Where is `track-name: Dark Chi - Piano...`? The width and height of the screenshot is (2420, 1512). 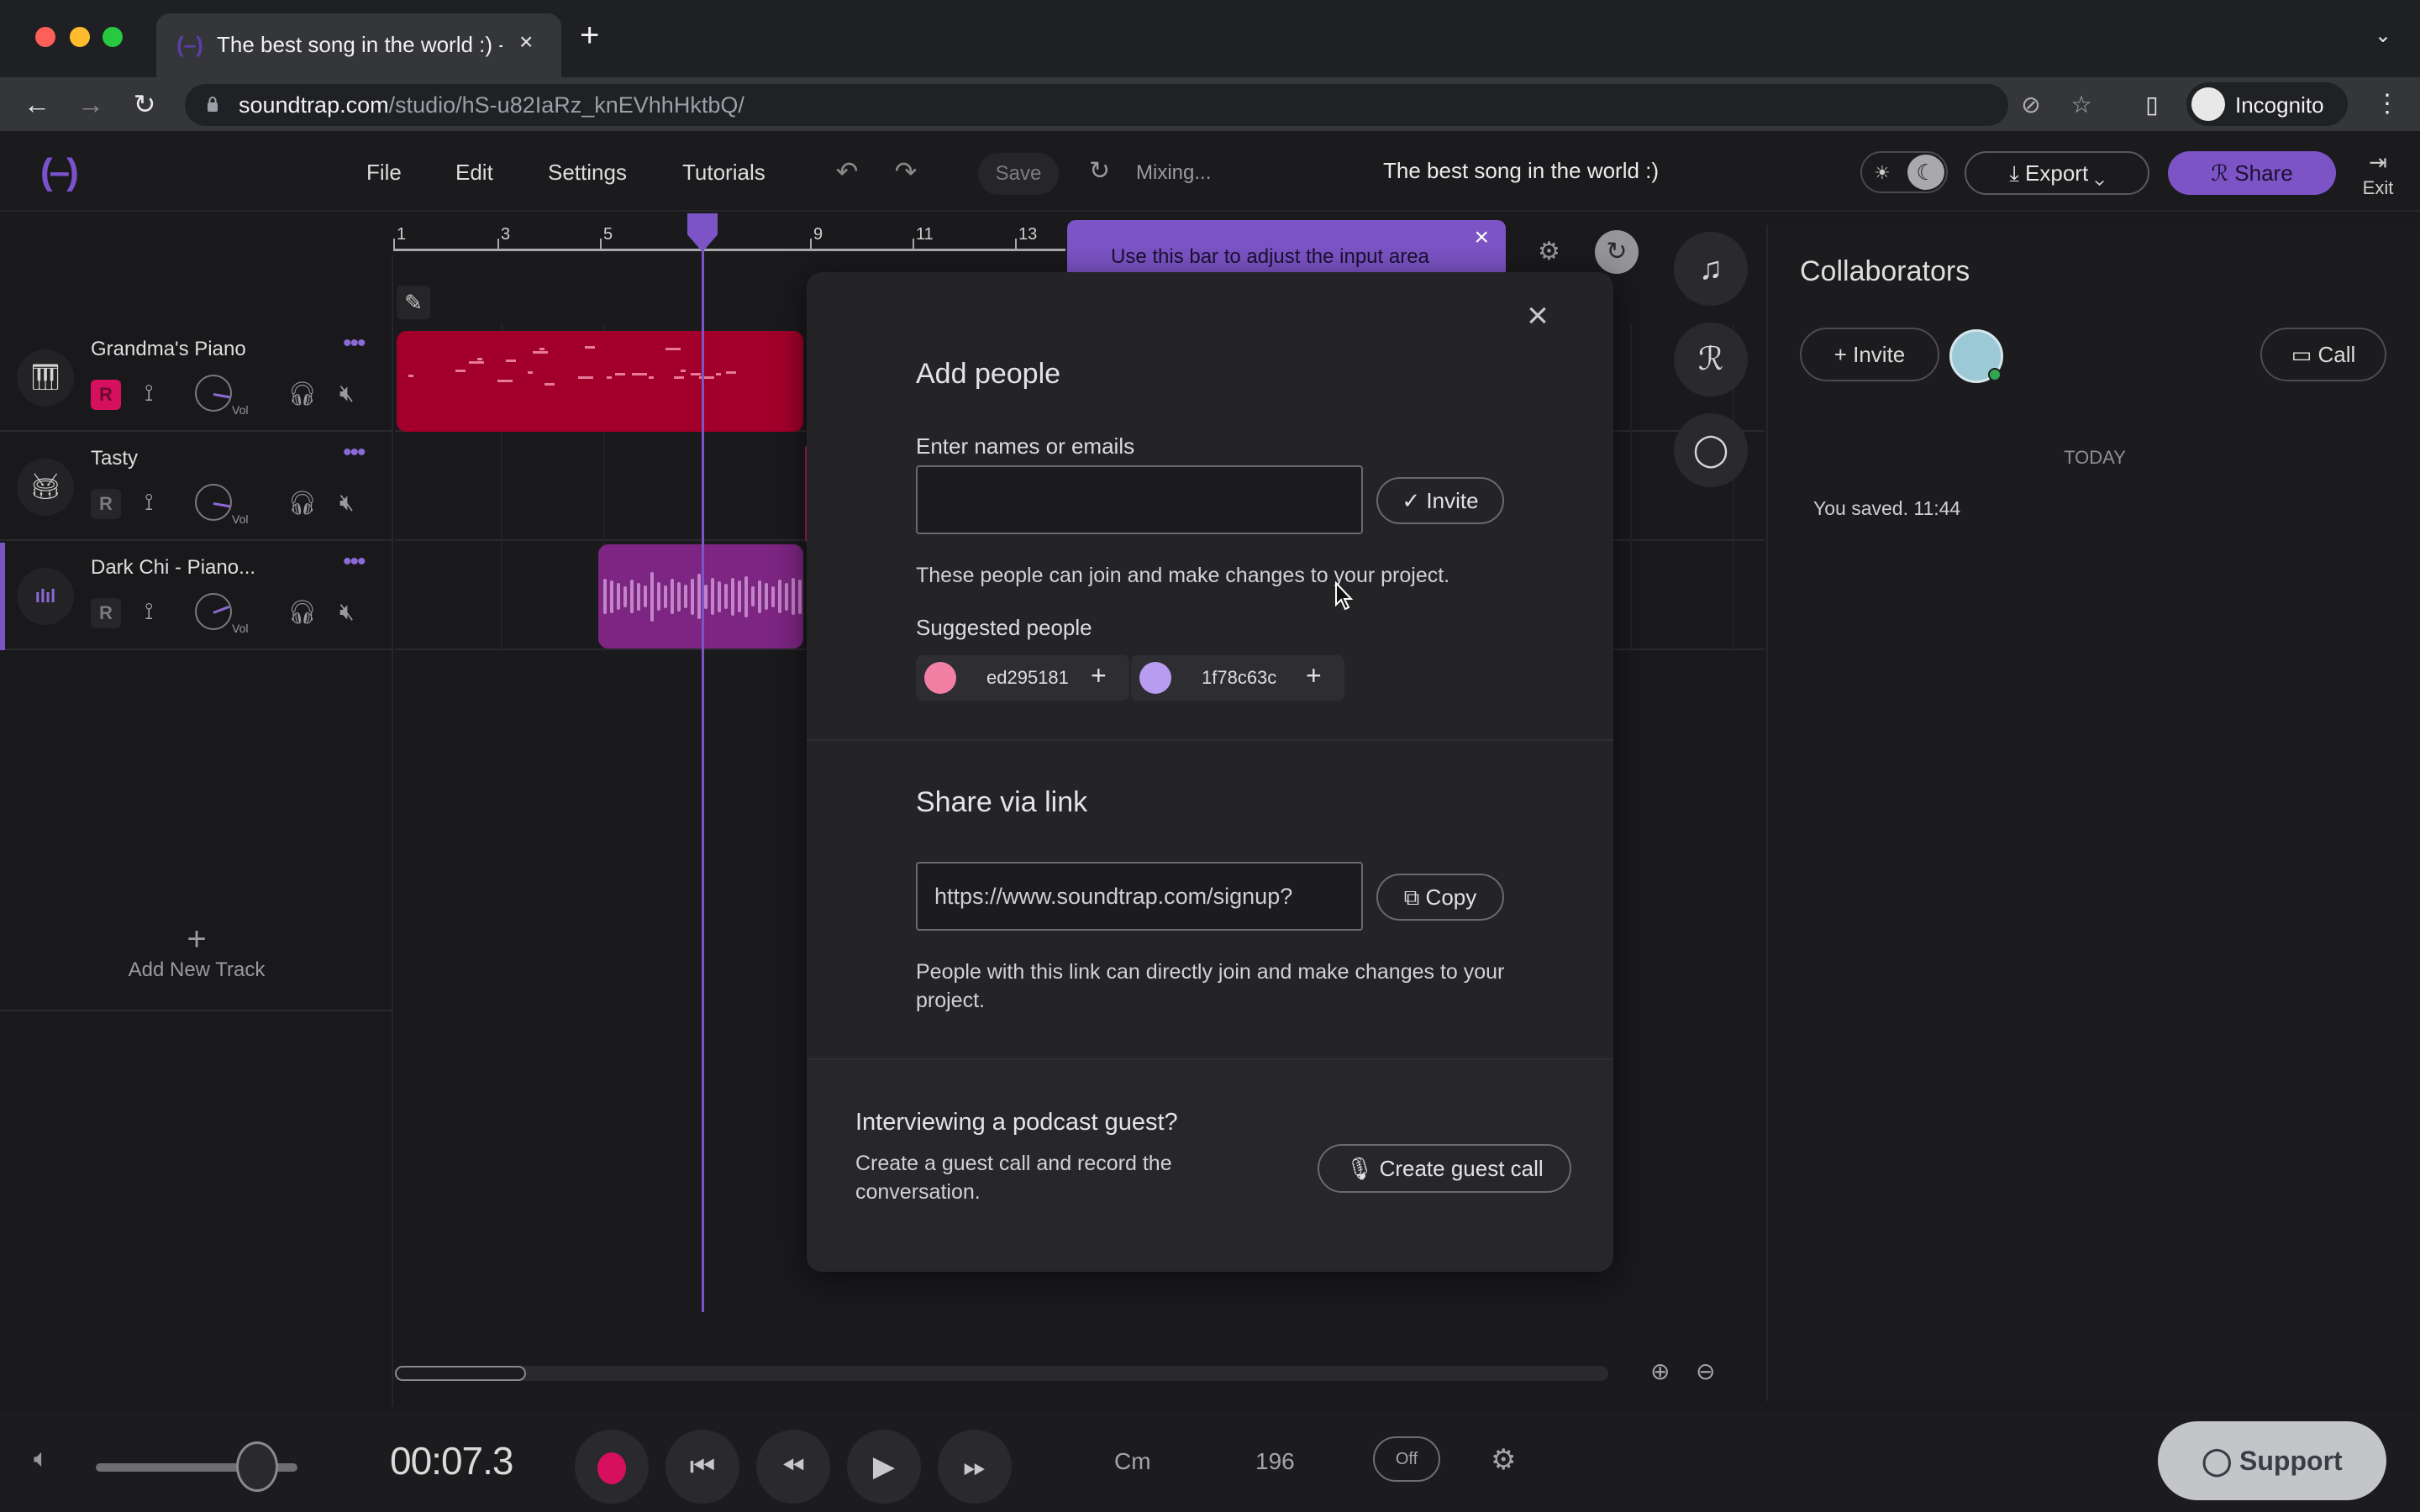
track-name: Dark Chi - Piano... is located at coordinates (173, 568).